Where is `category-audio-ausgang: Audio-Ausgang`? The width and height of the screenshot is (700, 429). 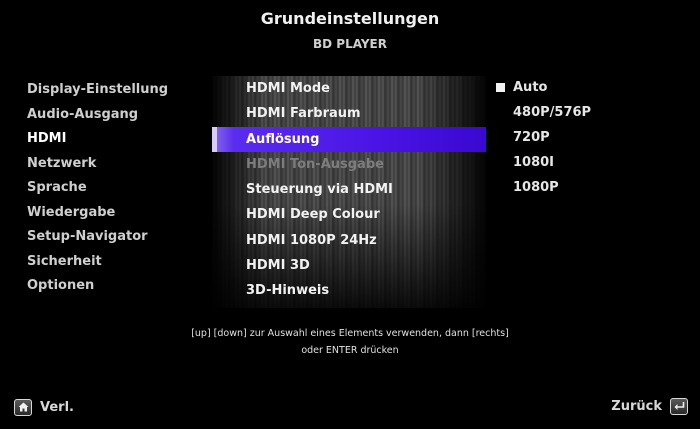 category-audio-ausgang: Audio-Ausgang is located at coordinates (112, 115).